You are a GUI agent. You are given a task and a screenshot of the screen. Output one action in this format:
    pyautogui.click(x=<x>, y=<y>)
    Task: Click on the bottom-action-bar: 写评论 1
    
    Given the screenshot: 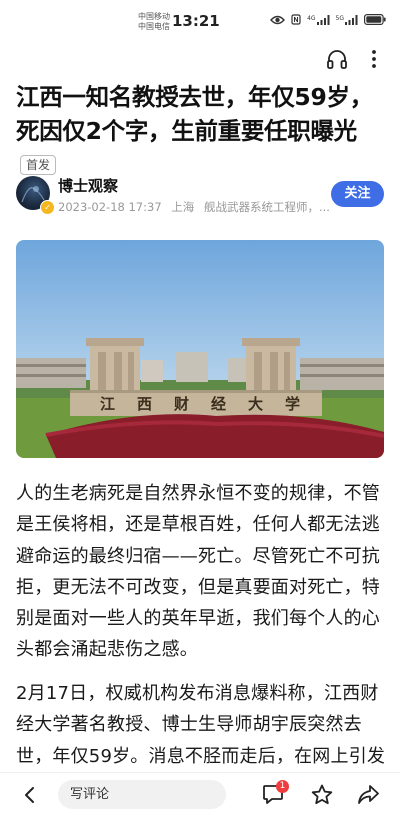 What is the action you would take?
    pyautogui.click(x=200, y=794)
    